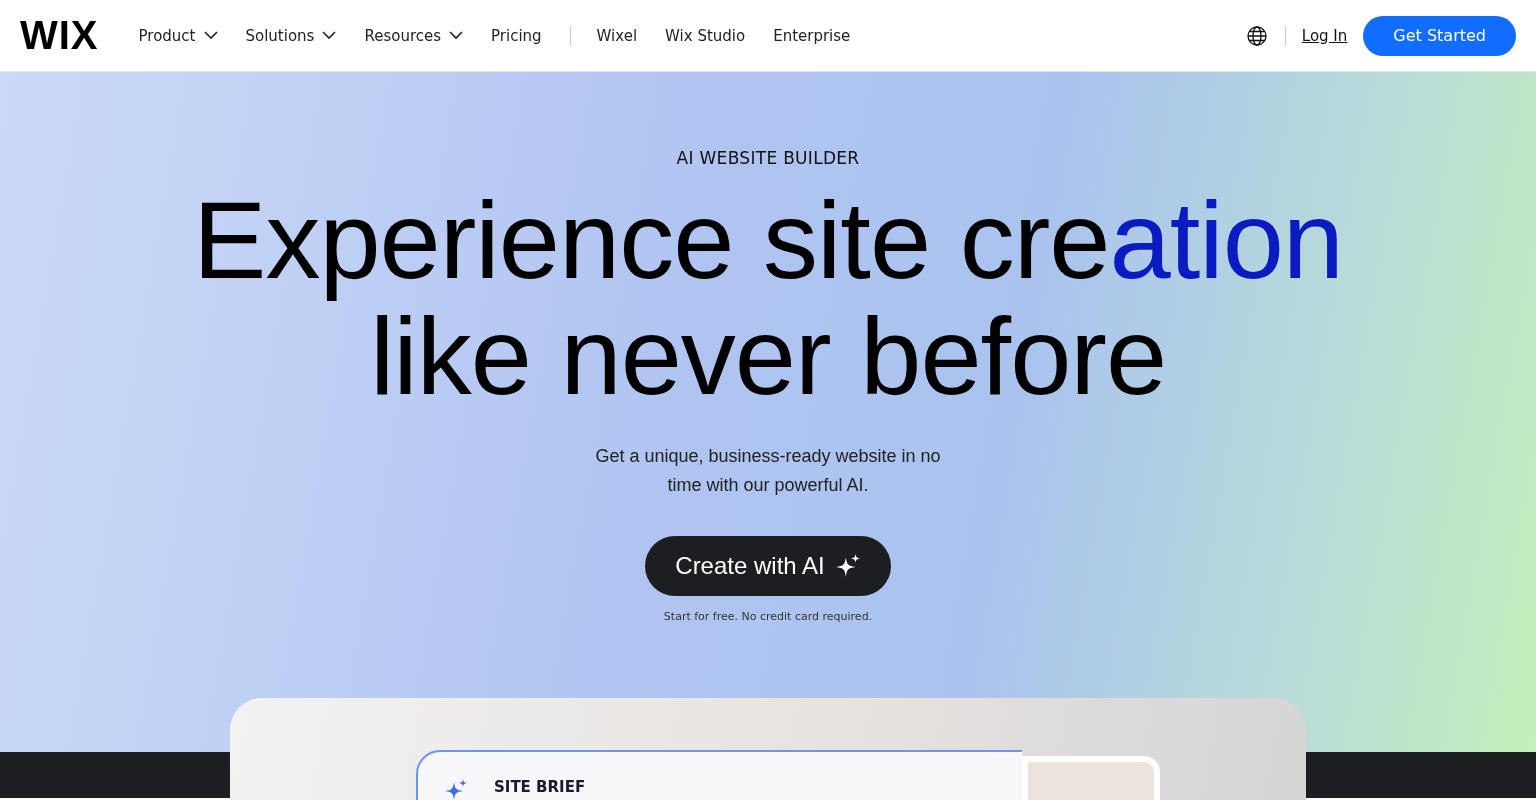 This screenshot has height=800, width=1536. Describe the element at coordinates (705, 35) in the screenshot. I see `nav-link: Wix Studio` at that location.